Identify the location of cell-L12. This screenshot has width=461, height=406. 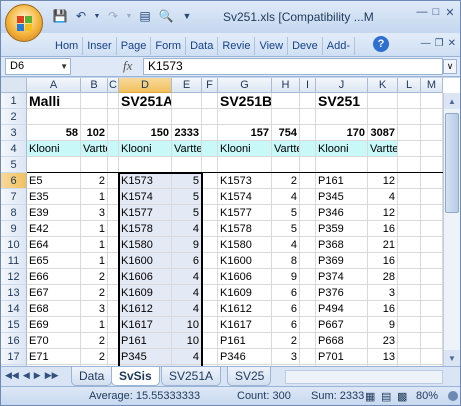
(409, 277).